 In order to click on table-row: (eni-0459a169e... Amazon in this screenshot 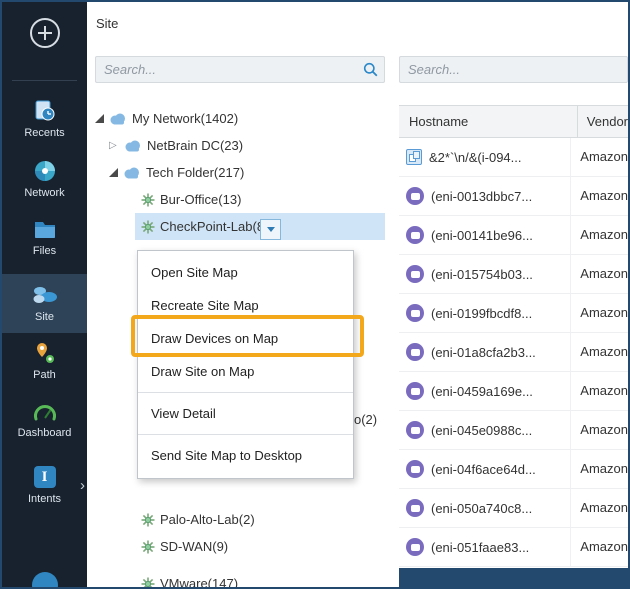, I will do `click(513, 391)`.